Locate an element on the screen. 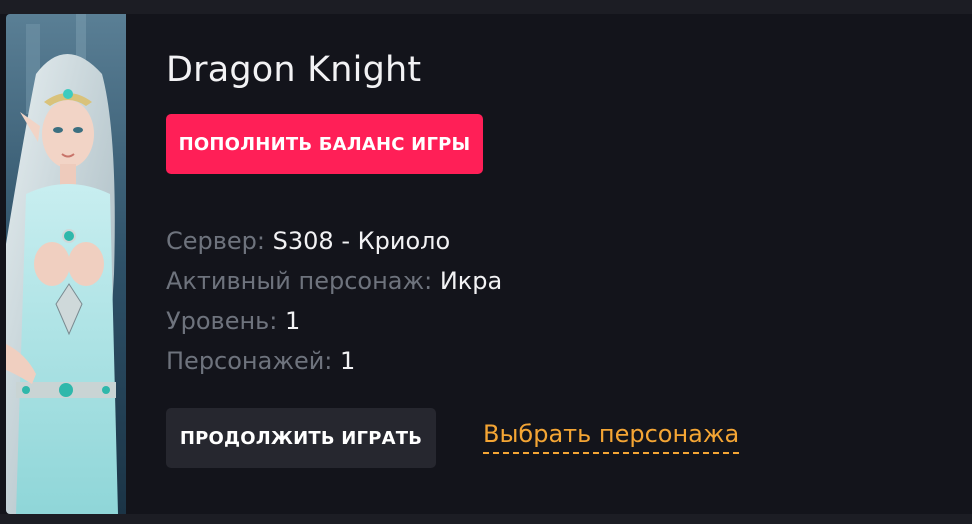 This screenshot has height=524, width=972. game-title: Dragon Knight is located at coordinates (294, 70).